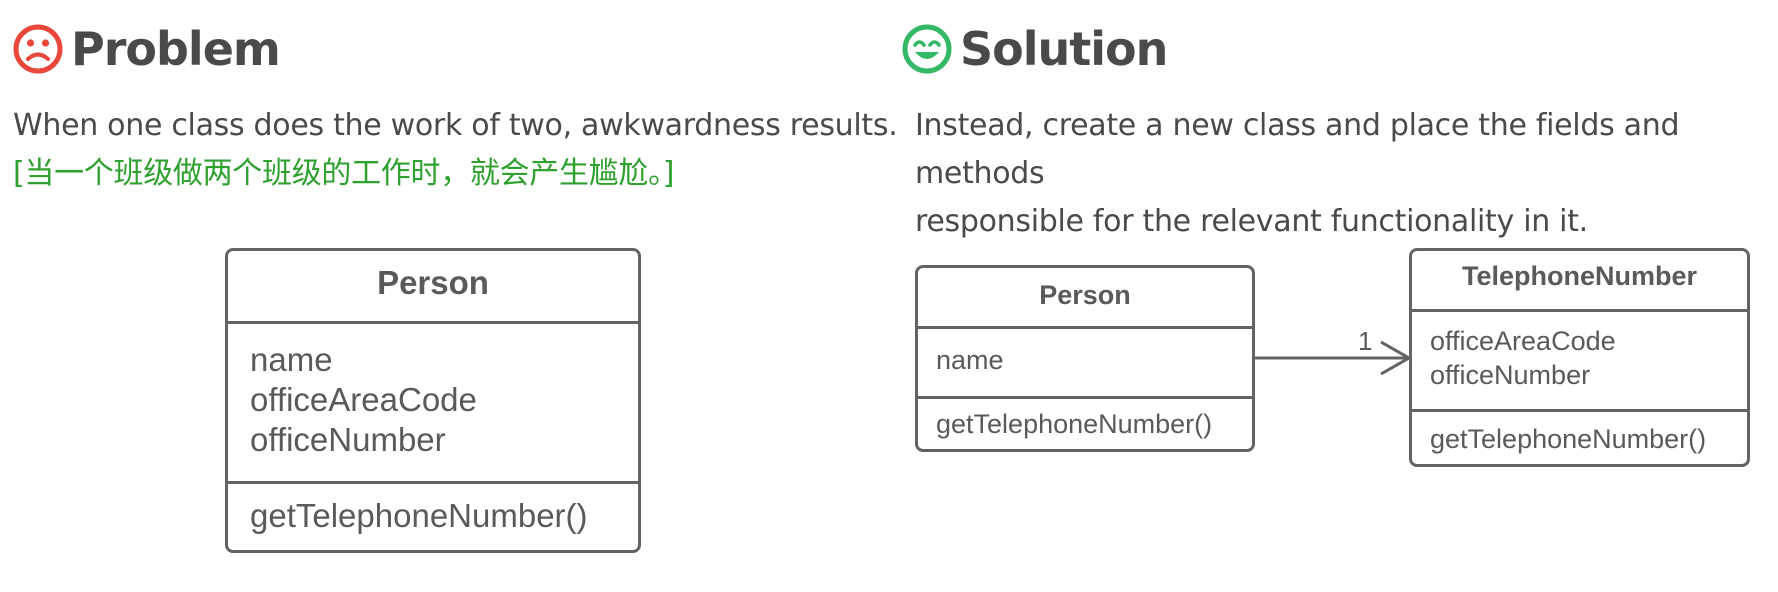  What do you see at coordinates (1064, 49) in the screenshot?
I see `solution-title: Solution` at bounding box center [1064, 49].